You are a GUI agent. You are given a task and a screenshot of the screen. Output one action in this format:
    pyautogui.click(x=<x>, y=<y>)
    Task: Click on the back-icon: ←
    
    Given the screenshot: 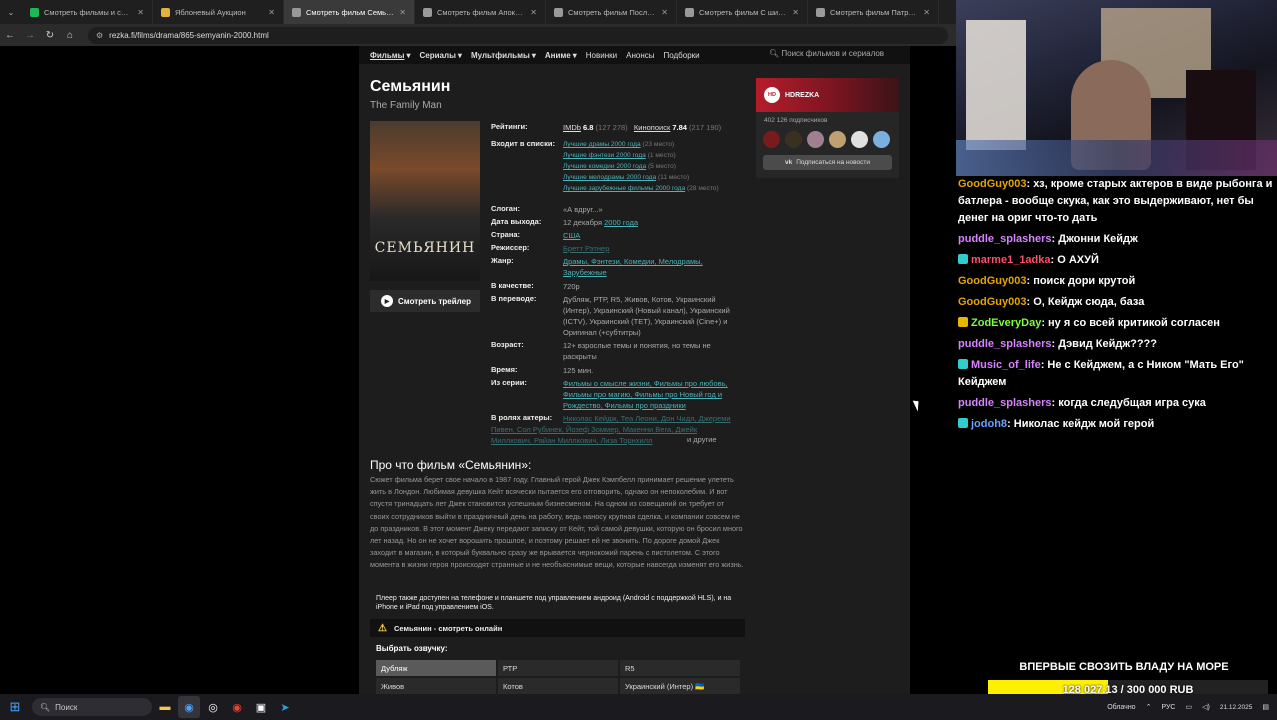 What is the action you would take?
    pyautogui.click(x=10, y=35)
    